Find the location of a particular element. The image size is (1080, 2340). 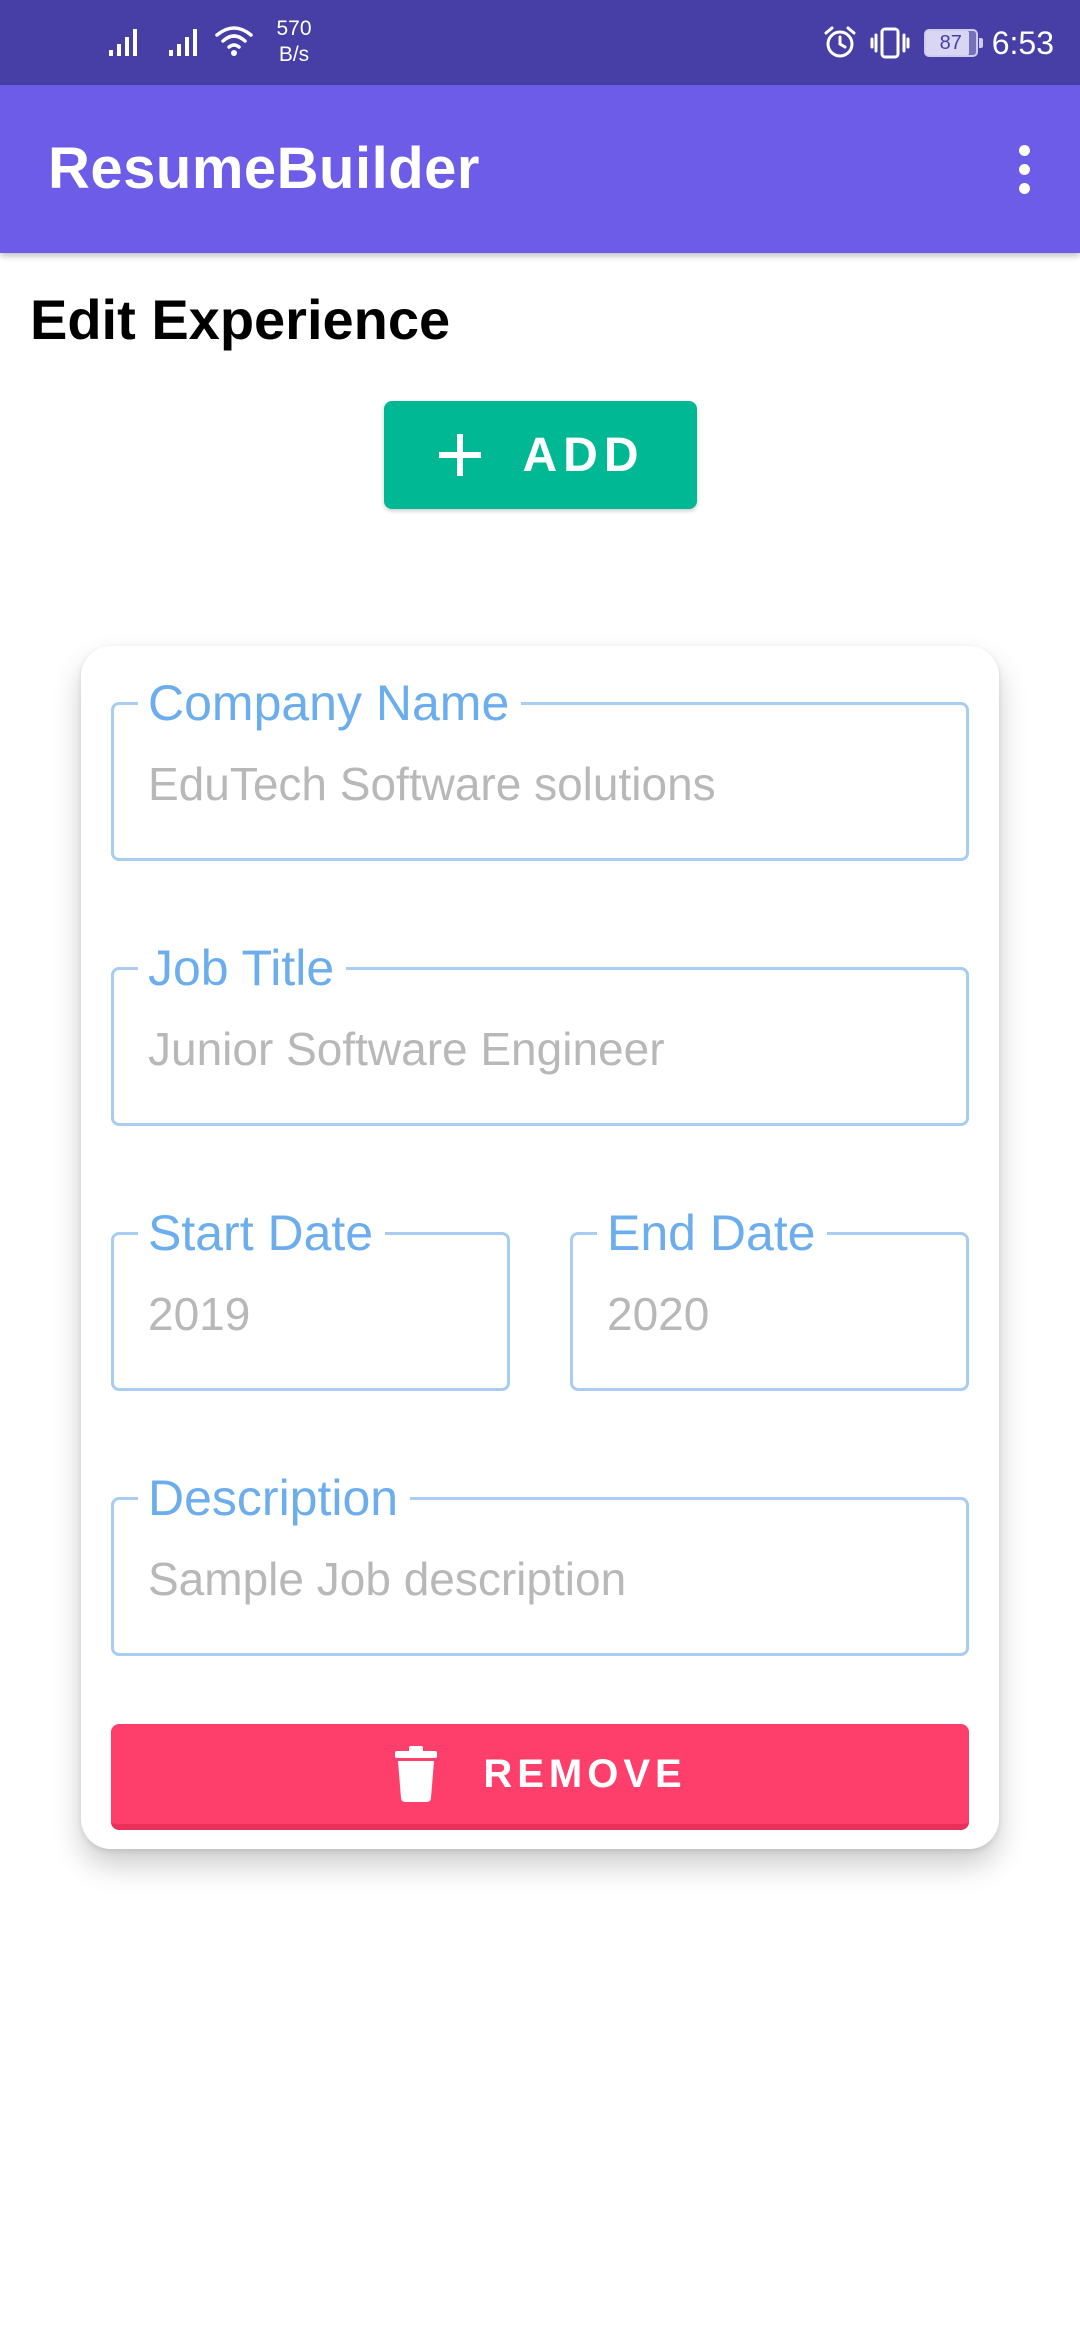

battery-icon: 87 is located at coordinates (953, 43).